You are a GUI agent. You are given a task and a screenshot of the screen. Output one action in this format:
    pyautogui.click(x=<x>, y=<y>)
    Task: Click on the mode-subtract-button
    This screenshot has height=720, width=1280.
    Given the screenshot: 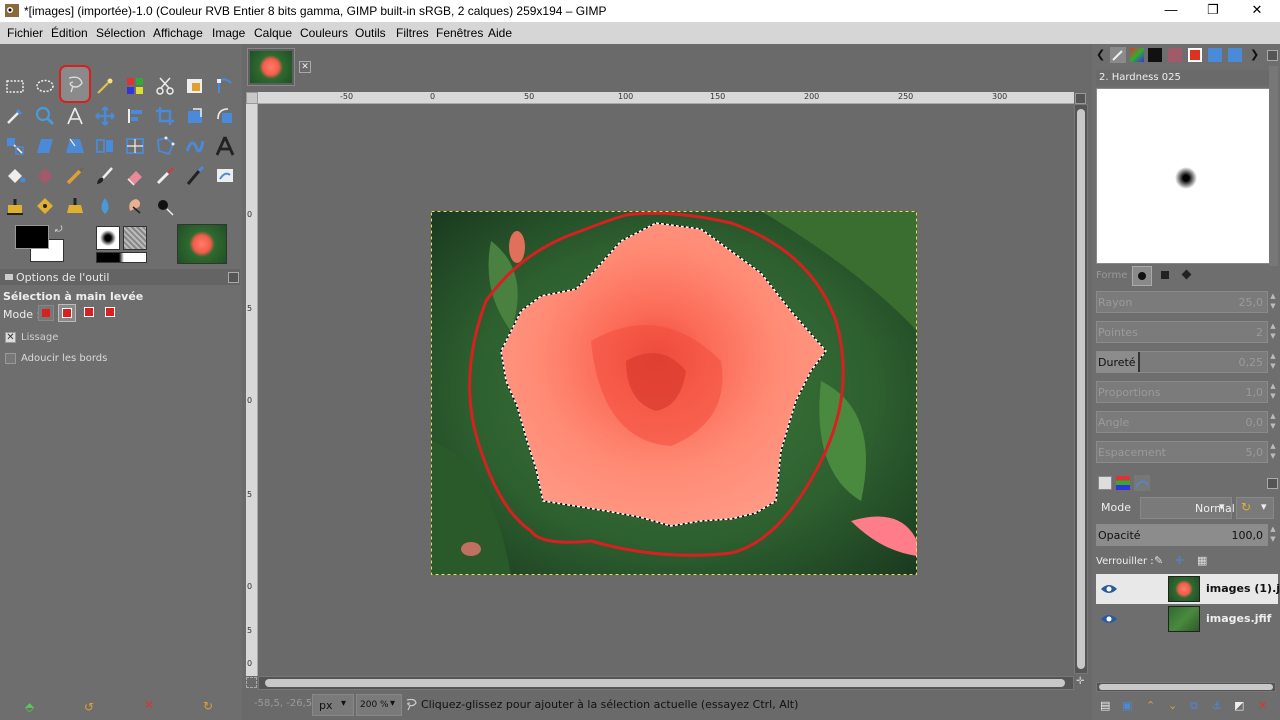 What is the action you would take?
    pyautogui.click(x=90, y=313)
    